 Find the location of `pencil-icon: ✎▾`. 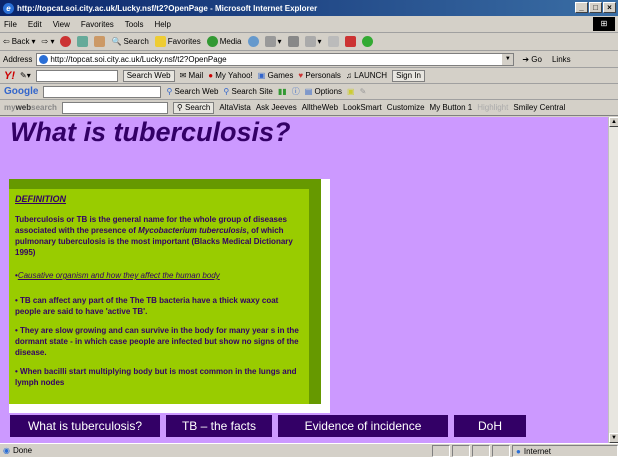

pencil-icon: ✎▾ is located at coordinates (25, 75).